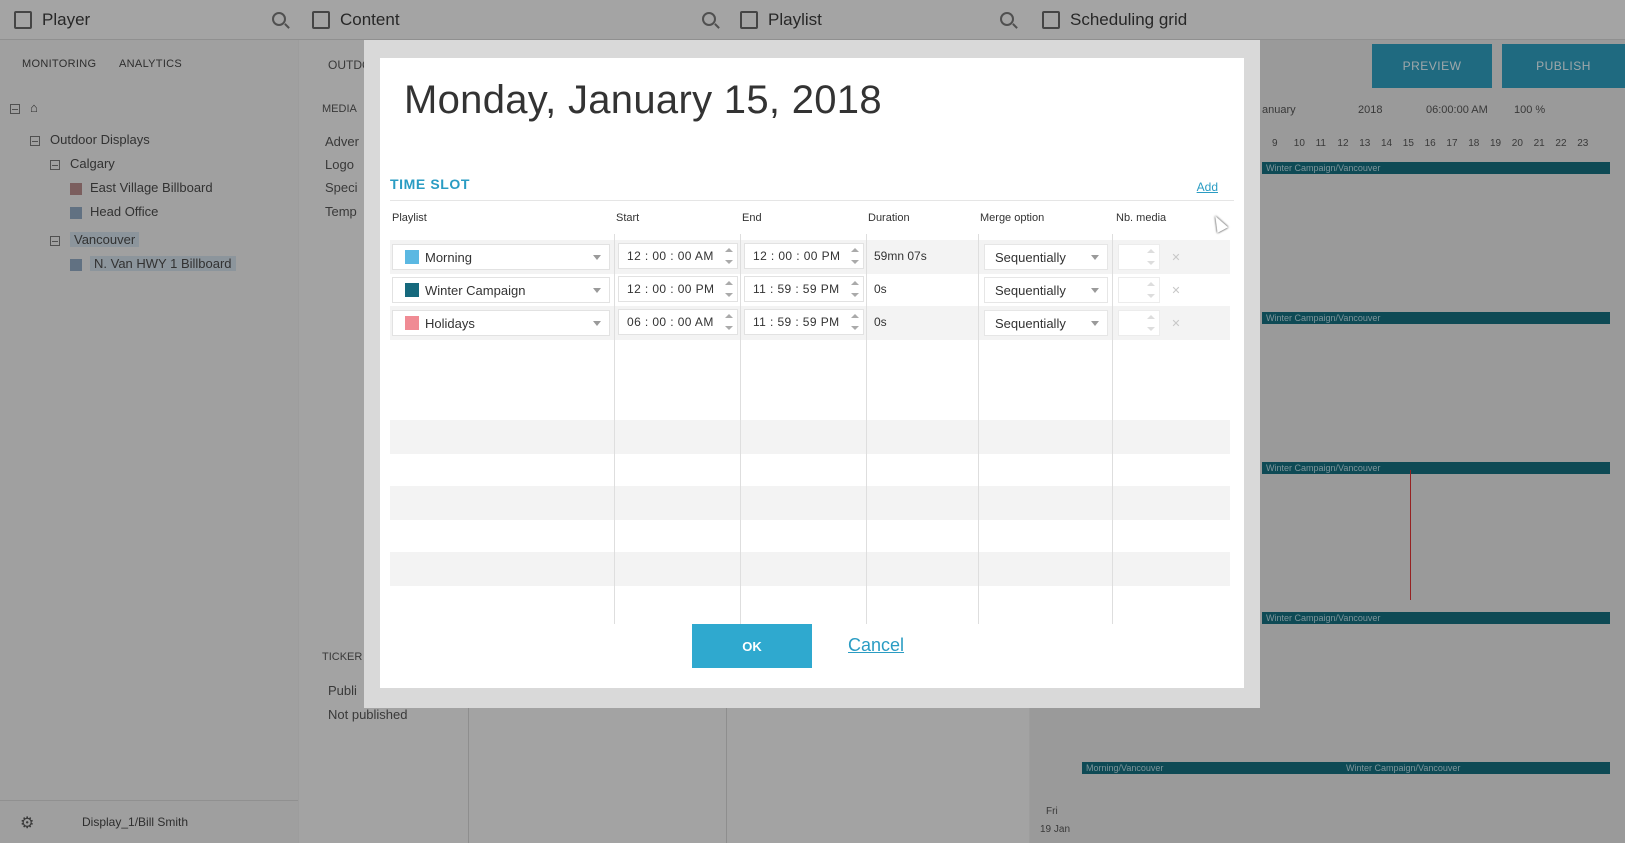 The width and height of the screenshot is (1625, 843). I want to click on start-time-input: 06 : 00 : 00 AM, so click(678, 322).